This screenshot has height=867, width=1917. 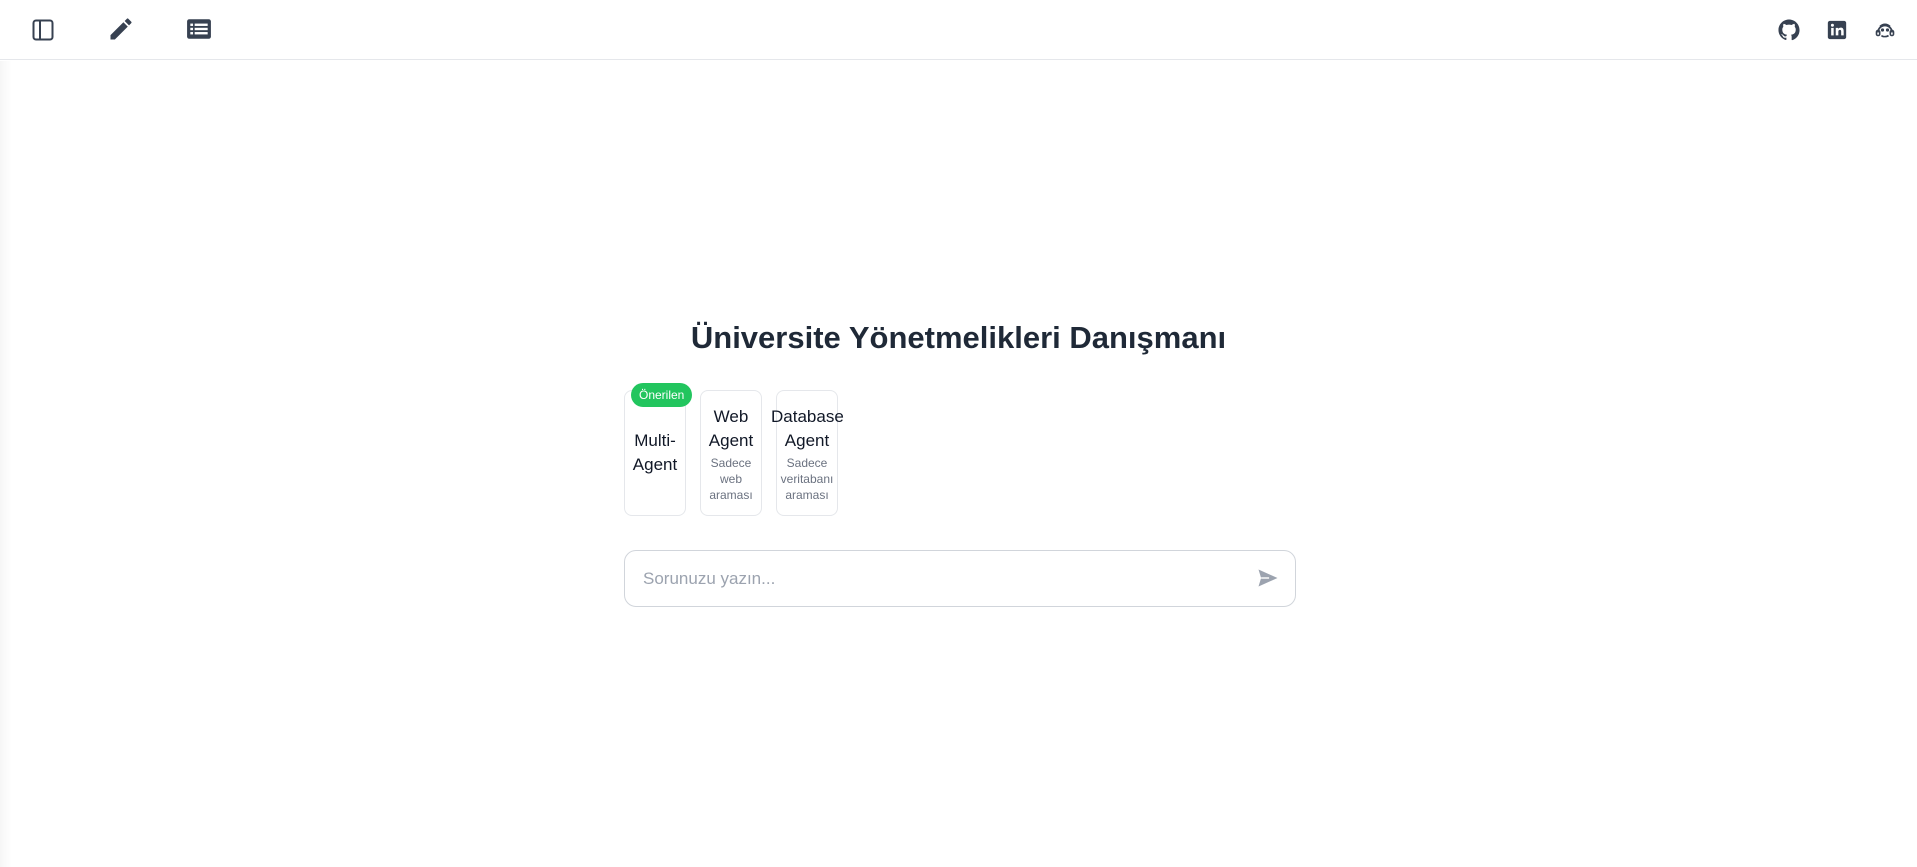 I want to click on linkedin-icon, so click(x=1837, y=30).